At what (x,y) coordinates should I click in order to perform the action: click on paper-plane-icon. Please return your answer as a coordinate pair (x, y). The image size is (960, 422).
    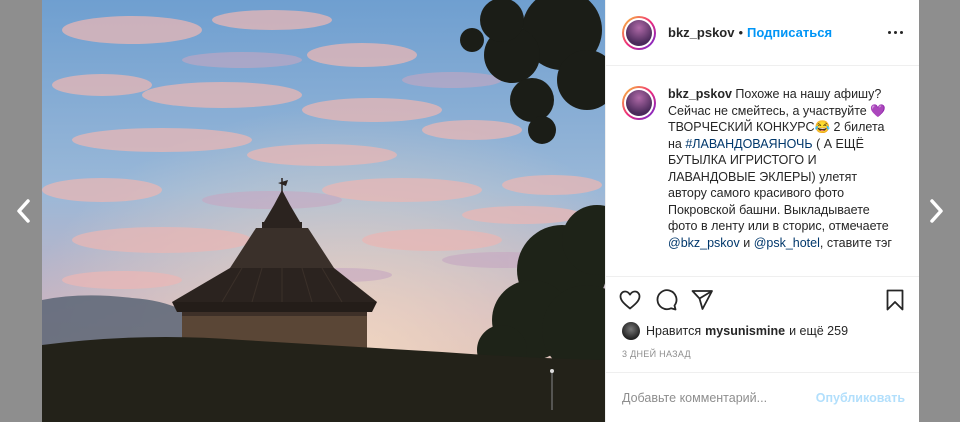
    Looking at the image, I should click on (702, 299).